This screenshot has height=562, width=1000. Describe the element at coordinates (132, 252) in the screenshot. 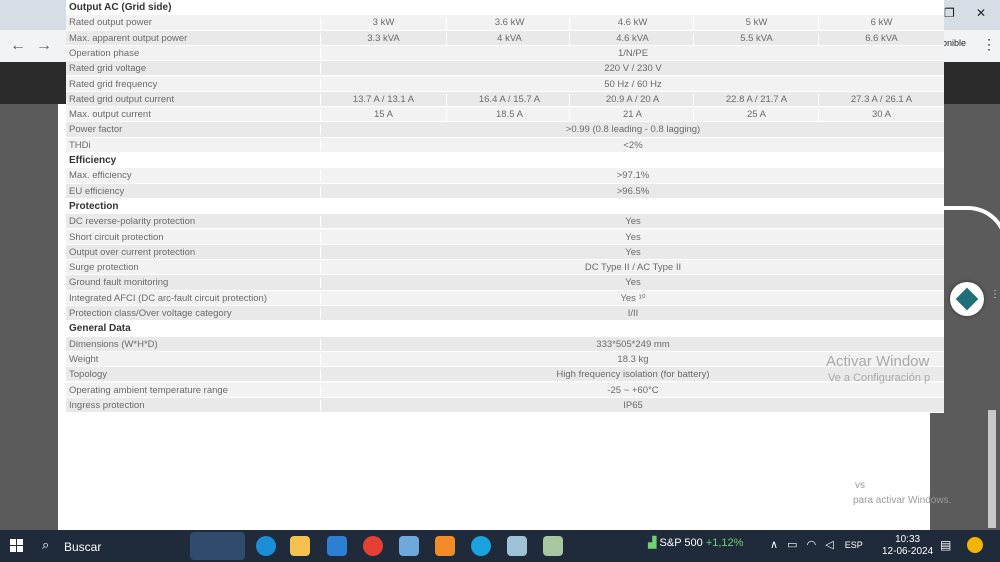

I see `row-label: Output over current protection` at that location.